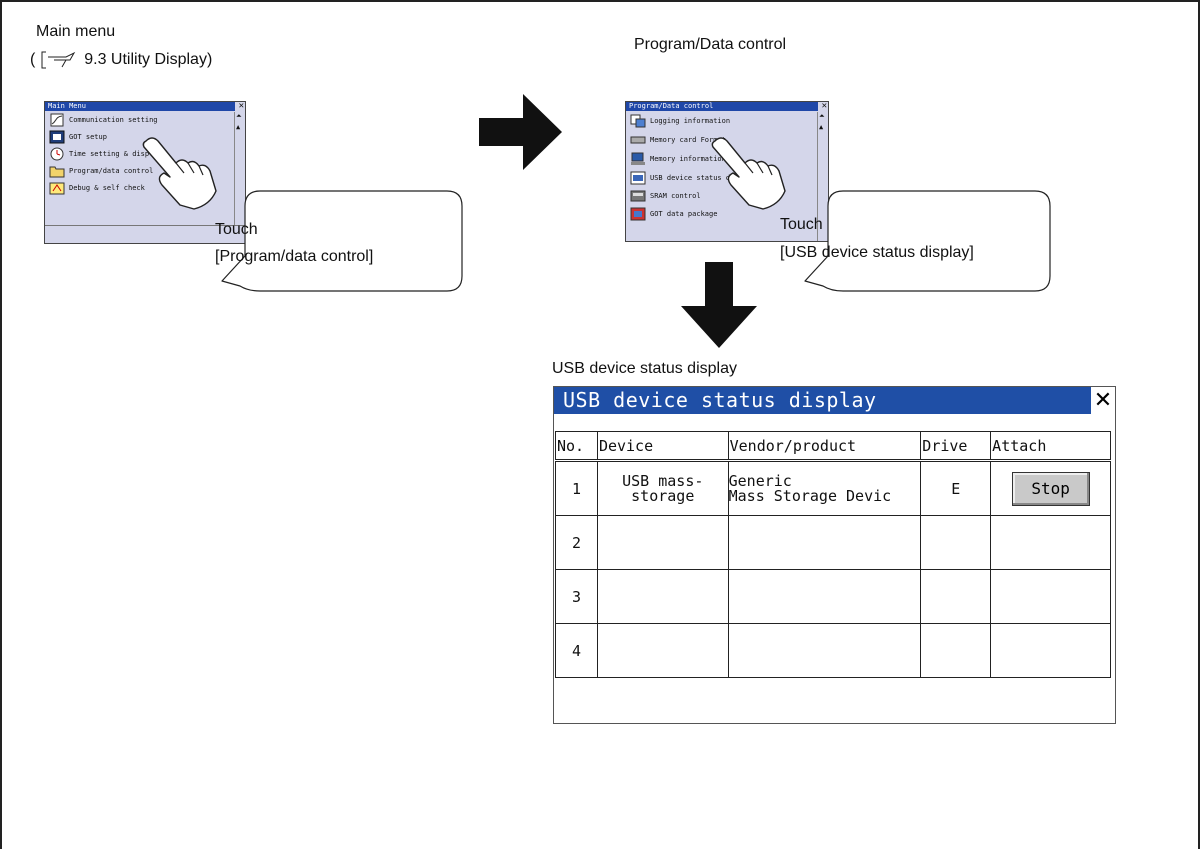 Image resolution: width=1202 pixels, height=849 pixels. What do you see at coordinates (638, 121) in the screenshot?
I see `logging-icon` at bounding box center [638, 121].